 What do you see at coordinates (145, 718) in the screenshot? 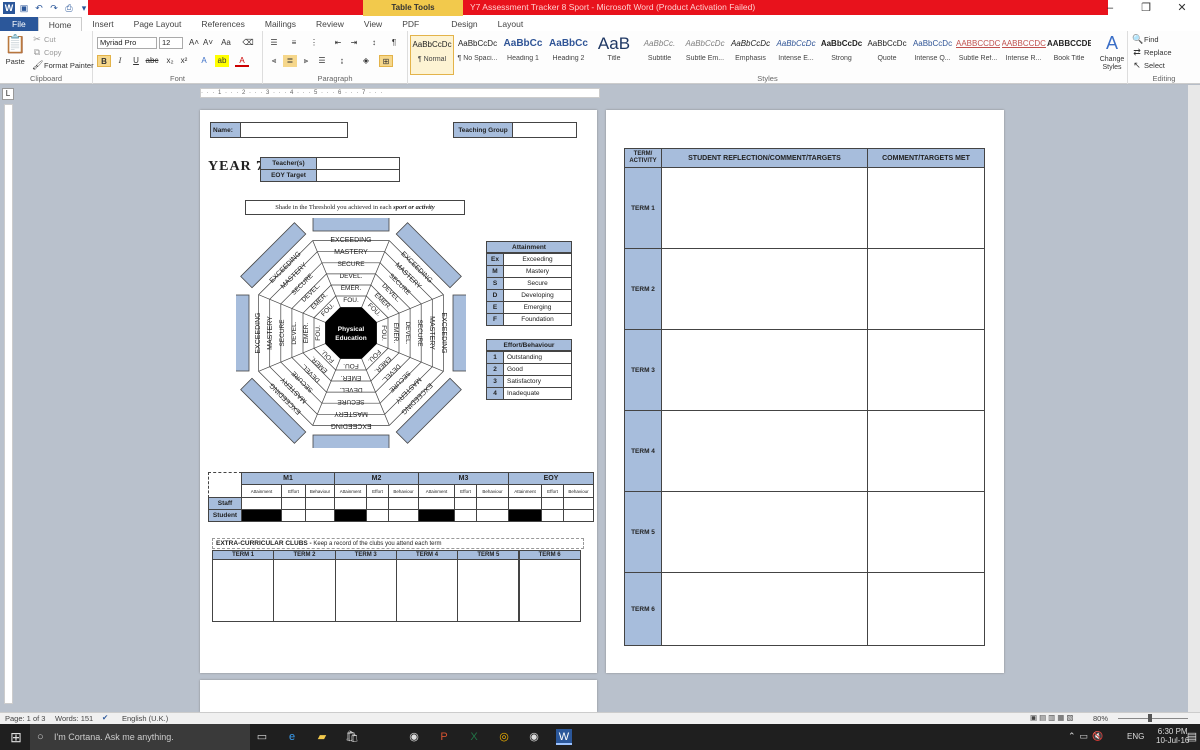
I see `language-indicator: English (U.K.)` at bounding box center [145, 718].